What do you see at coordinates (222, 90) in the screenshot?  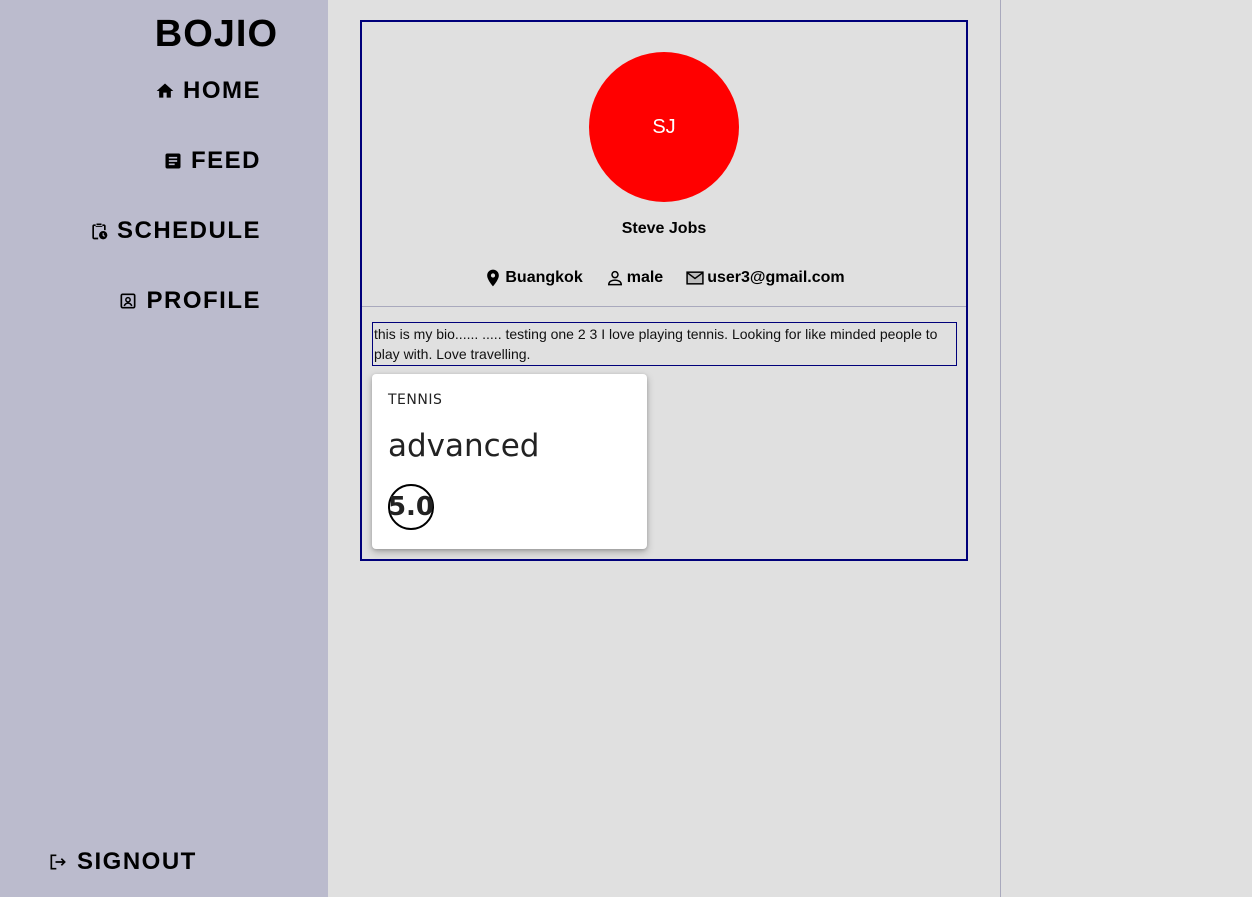 I see `sidebar-item-label: HOME` at bounding box center [222, 90].